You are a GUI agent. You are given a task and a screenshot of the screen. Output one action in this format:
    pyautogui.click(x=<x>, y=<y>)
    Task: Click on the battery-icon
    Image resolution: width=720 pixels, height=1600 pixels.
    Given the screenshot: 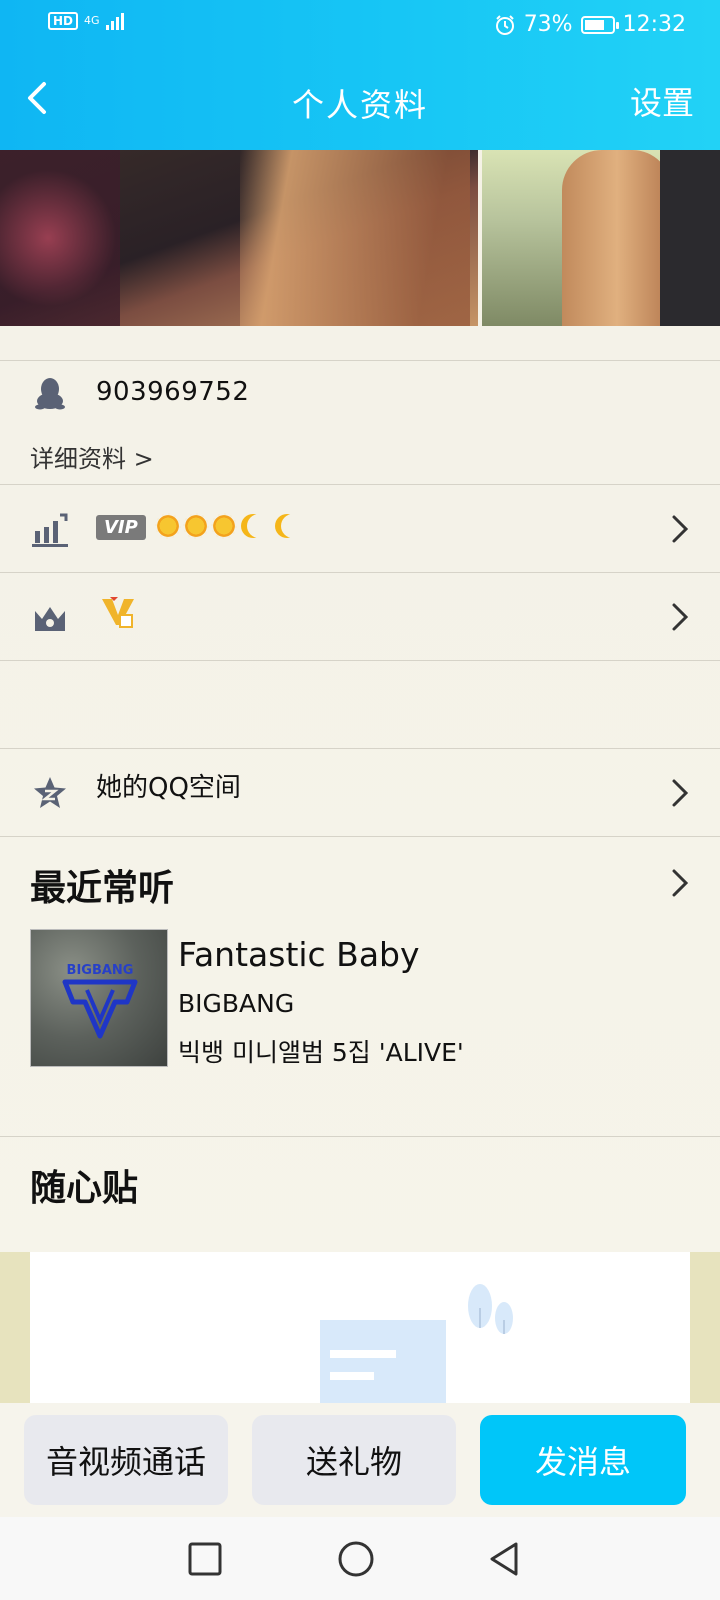 What is the action you would take?
    pyautogui.click(x=599, y=24)
    